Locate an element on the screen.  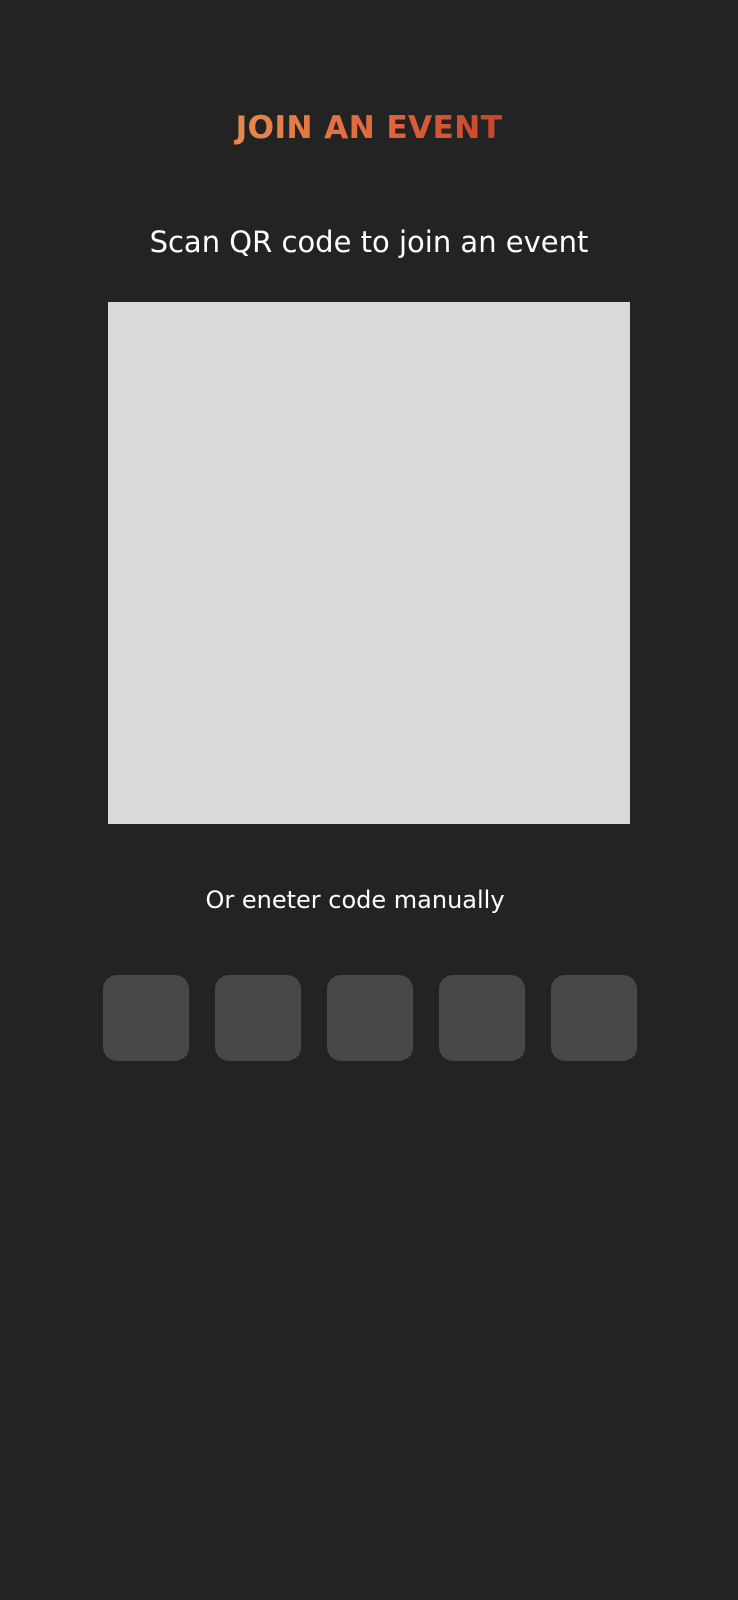
code-input-group is located at coordinates (370, 1018).